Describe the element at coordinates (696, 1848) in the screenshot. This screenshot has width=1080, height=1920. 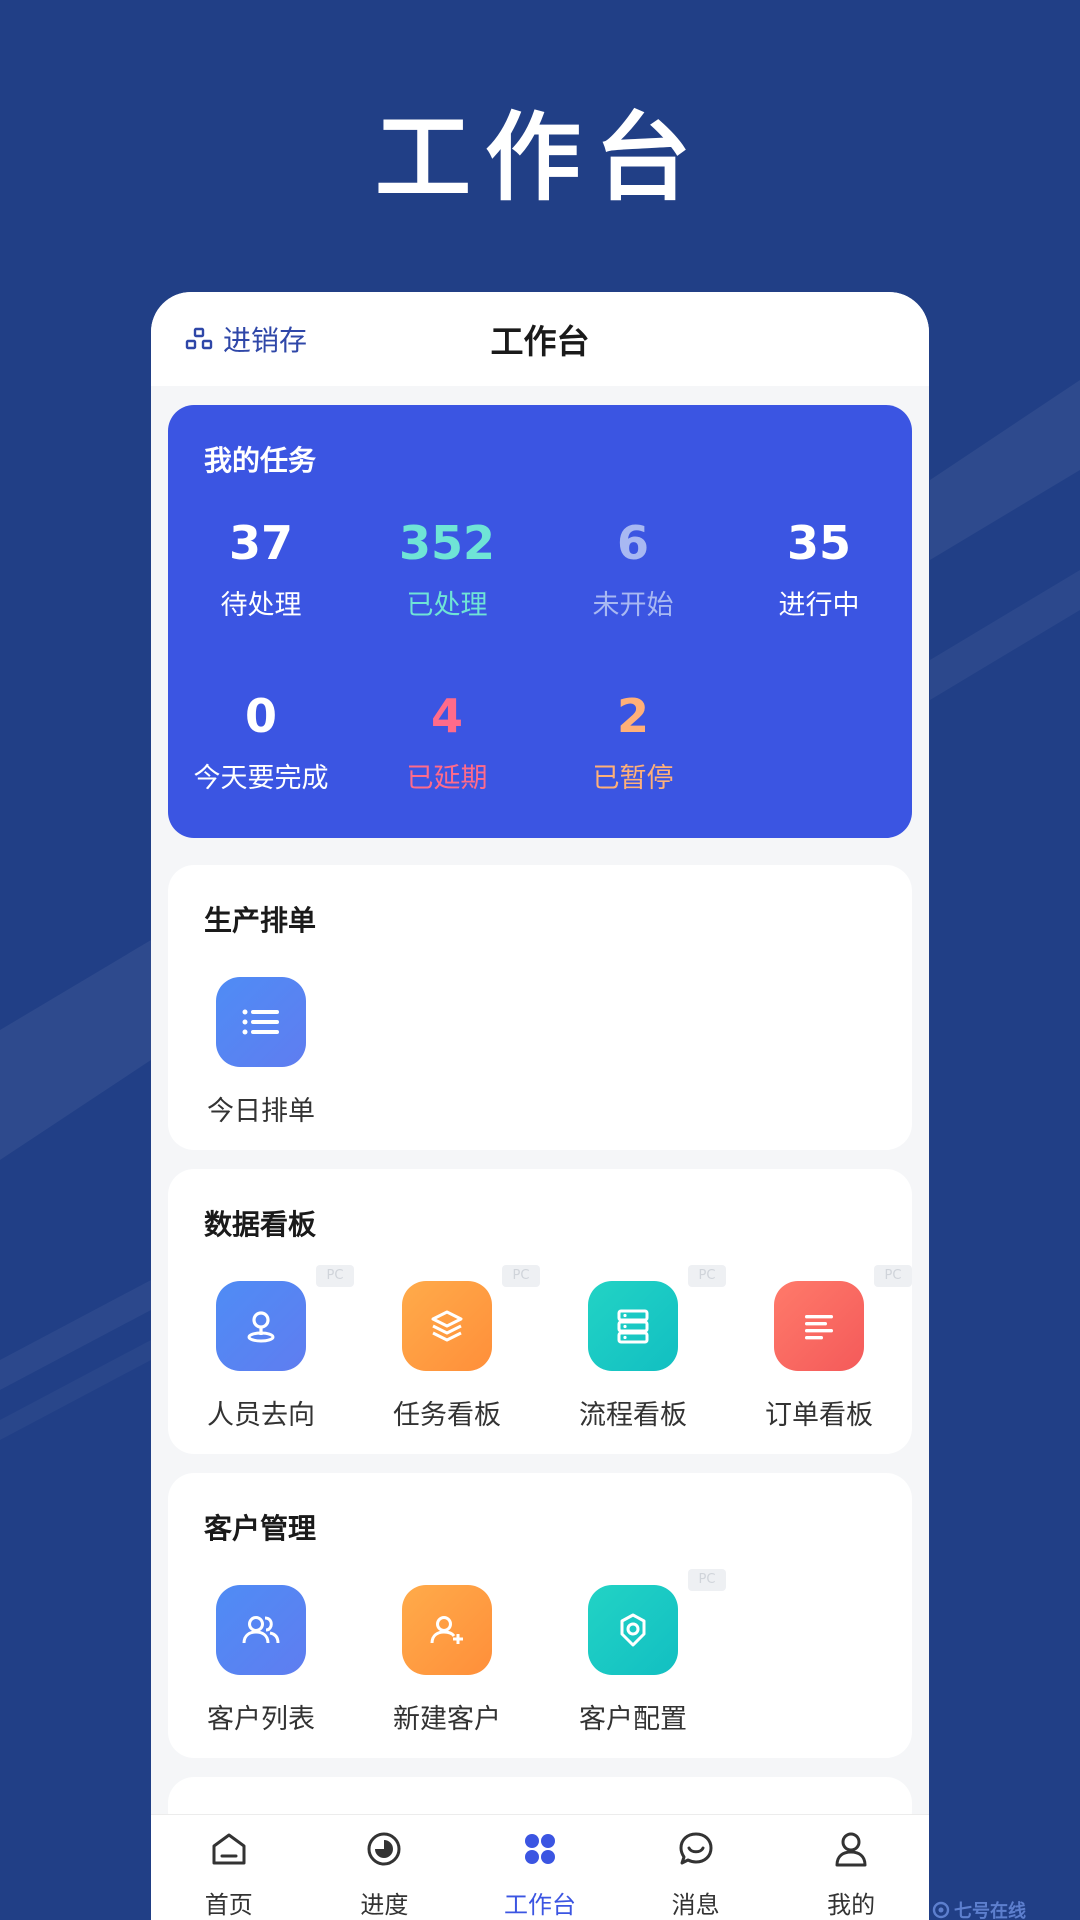
I see `chat-icon` at that location.